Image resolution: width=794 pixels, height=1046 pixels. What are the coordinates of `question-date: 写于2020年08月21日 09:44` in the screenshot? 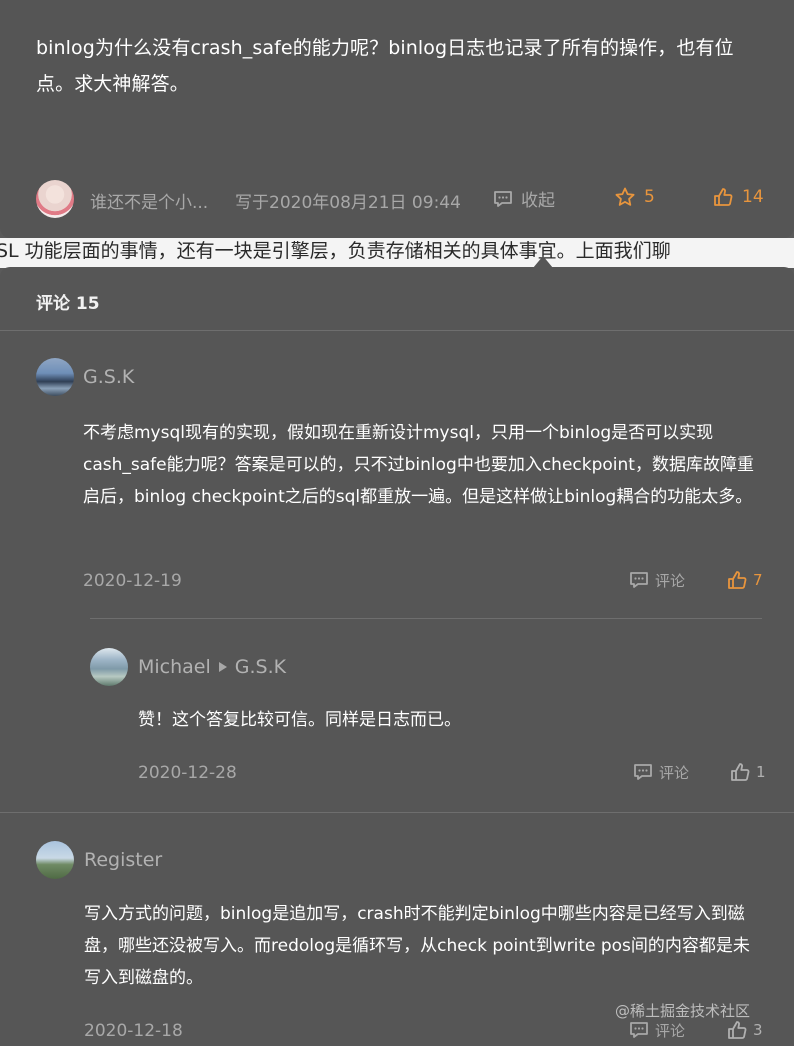 It's located at (348, 203).